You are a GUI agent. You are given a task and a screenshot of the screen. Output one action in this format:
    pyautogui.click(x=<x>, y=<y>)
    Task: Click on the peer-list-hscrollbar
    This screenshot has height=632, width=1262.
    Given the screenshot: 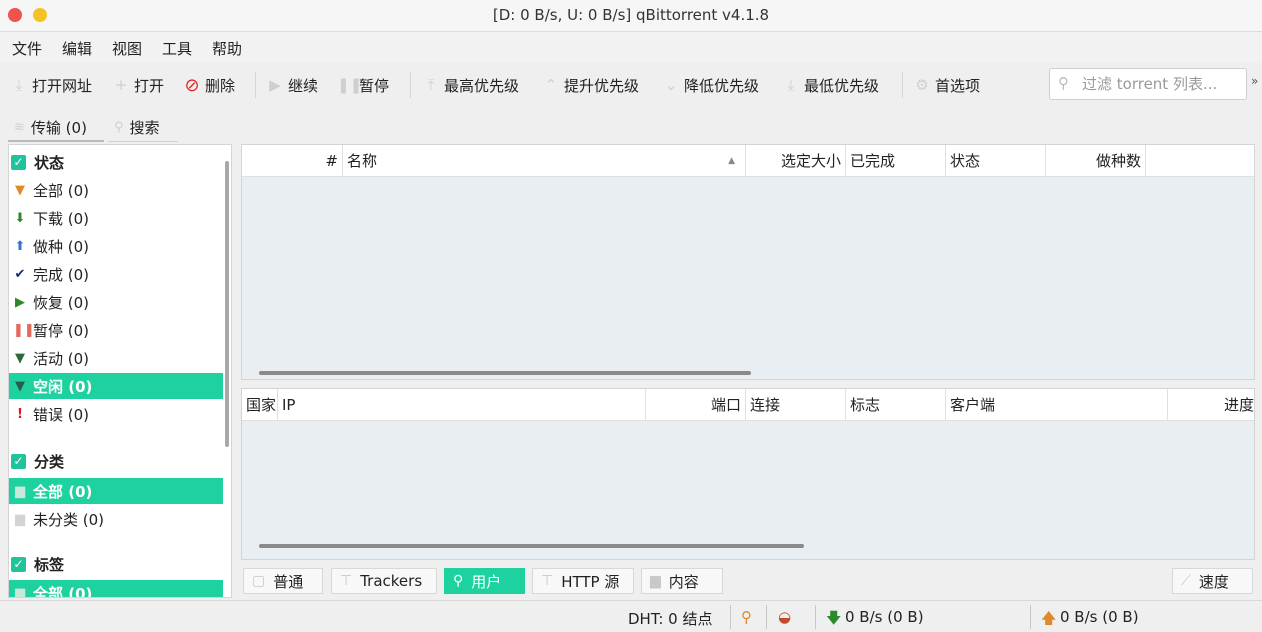 What is the action you would take?
    pyautogui.click(x=531, y=546)
    